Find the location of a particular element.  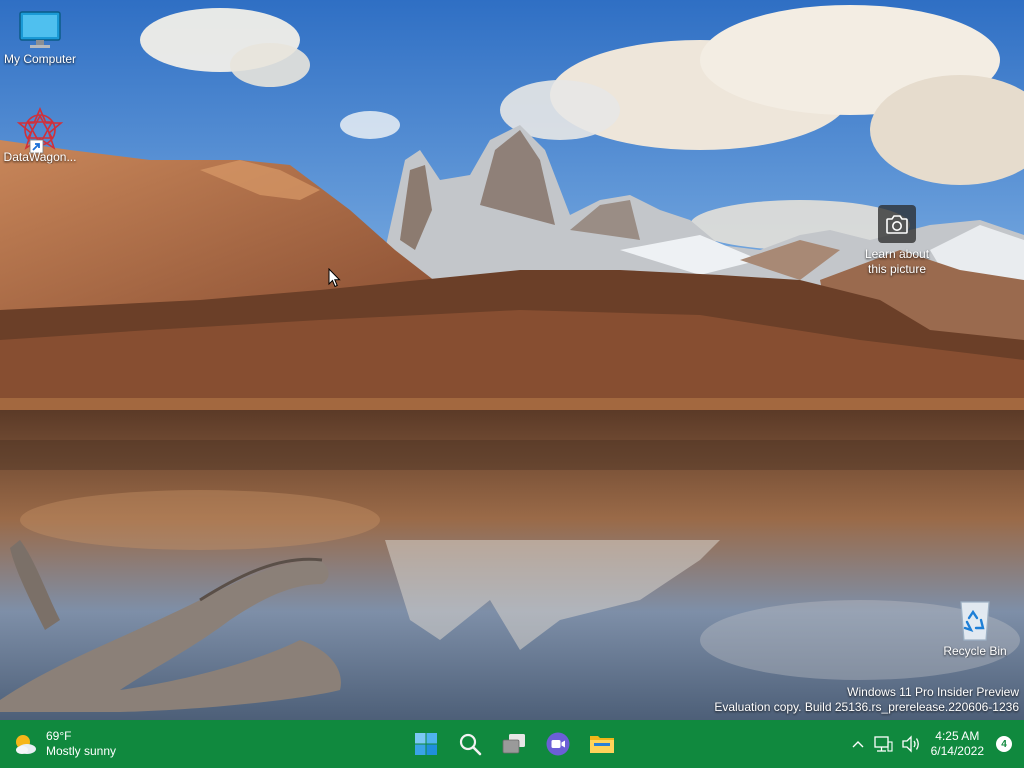

weather-condition: Mostly sunny is located at coordinates (81, 751).